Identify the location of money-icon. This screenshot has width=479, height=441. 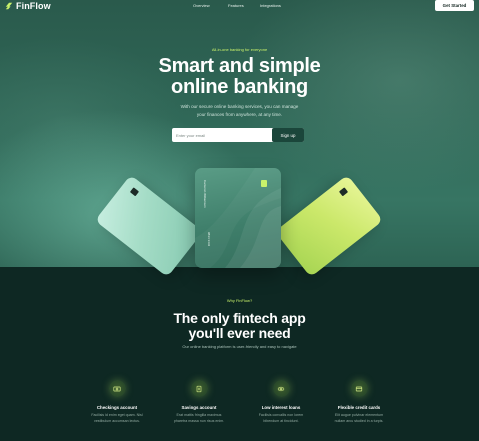
(117, 388).